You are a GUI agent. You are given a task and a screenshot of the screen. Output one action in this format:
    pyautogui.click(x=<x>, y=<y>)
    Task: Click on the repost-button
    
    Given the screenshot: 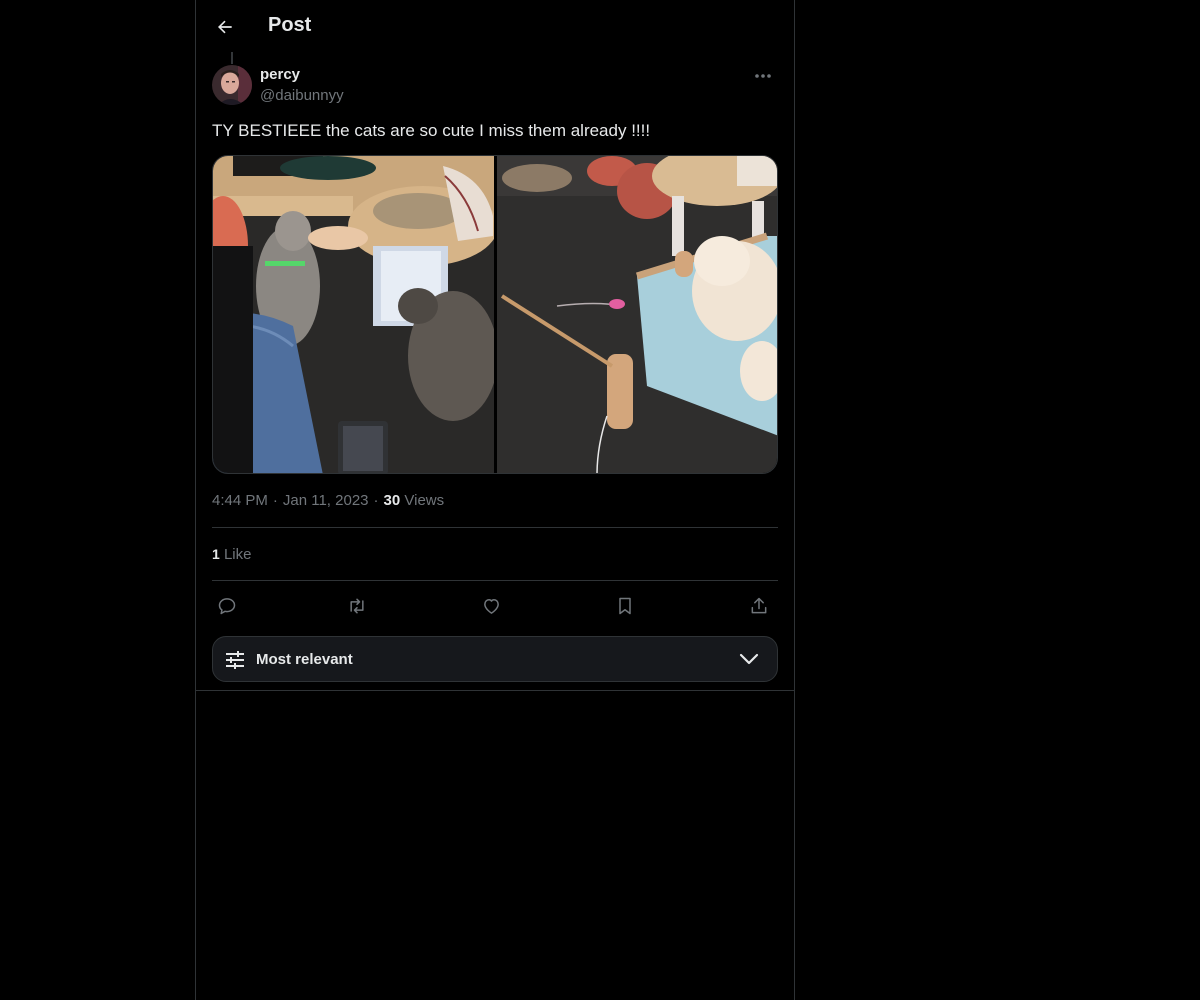 What is the action you would take?
    pyautogui.click(x=357, y=606)
    